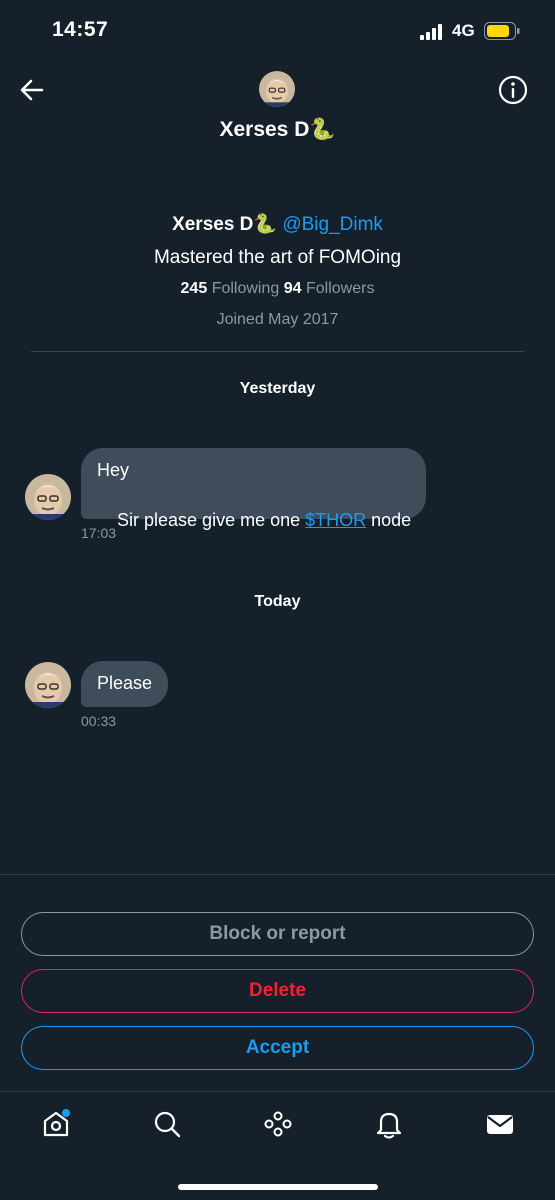 Image resolution: width=555 pixels, height=1200 pixels. Describe the element at coordinates (99, 533) in the screenshot. I see `message-time: 17:03` at that location.